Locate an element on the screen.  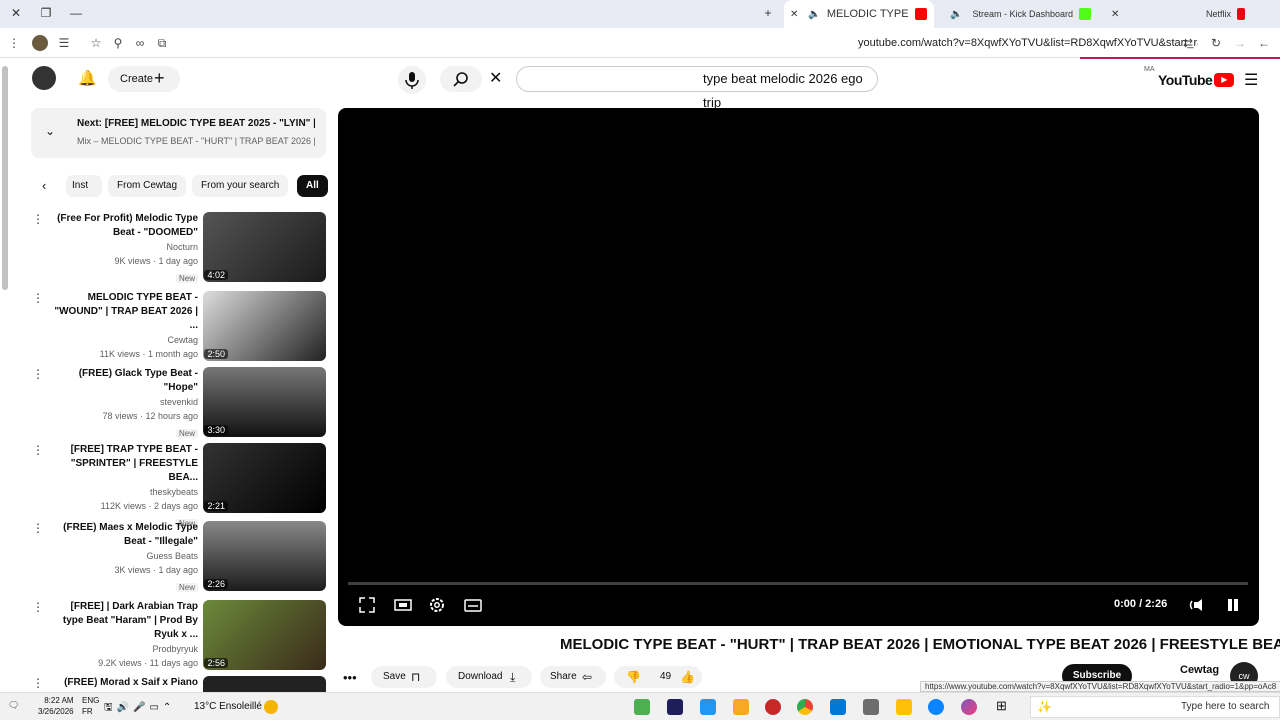
settings-gear-icon is located at coordinates (437, 605).